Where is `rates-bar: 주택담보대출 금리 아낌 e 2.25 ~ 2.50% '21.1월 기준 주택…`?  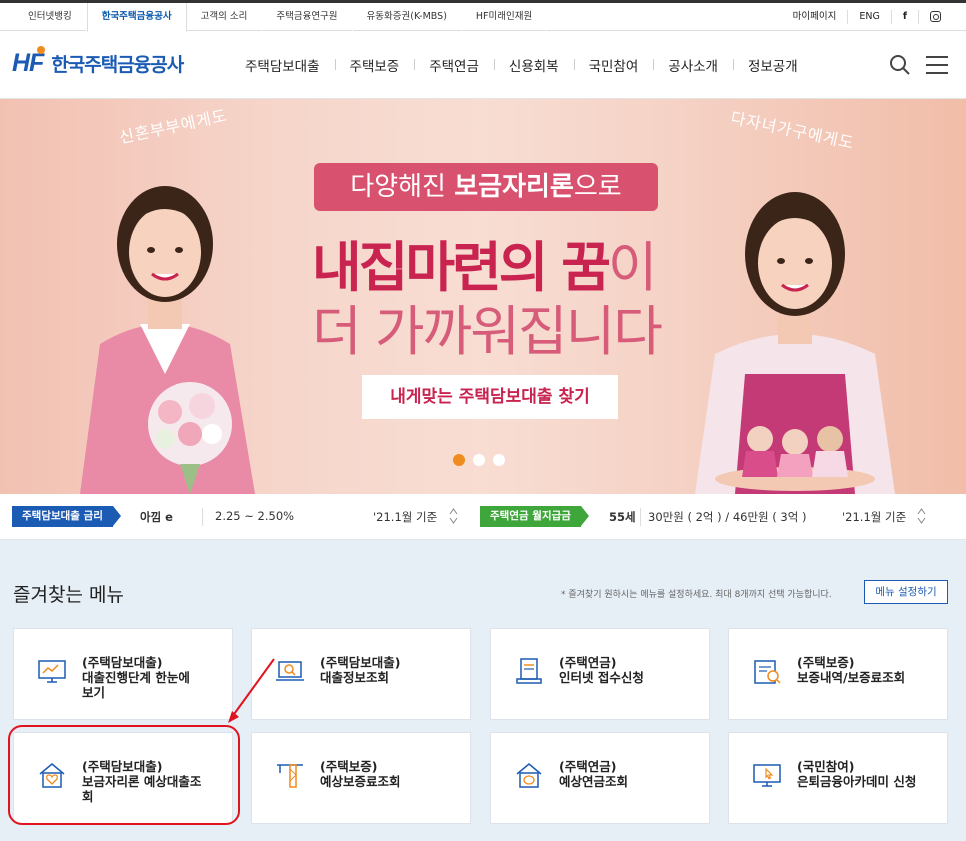 rates-bar: 주택담보대출 금리 아낌 e 2.25 ~ 2.50% '21.1월 기준 주택… is located at coordinates (483, 517).